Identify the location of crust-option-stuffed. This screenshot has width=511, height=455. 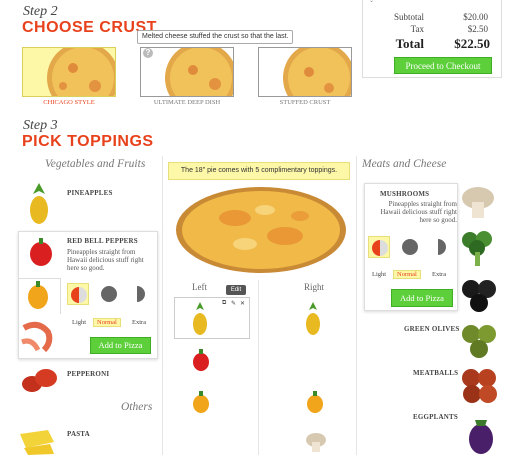
(305, 72).